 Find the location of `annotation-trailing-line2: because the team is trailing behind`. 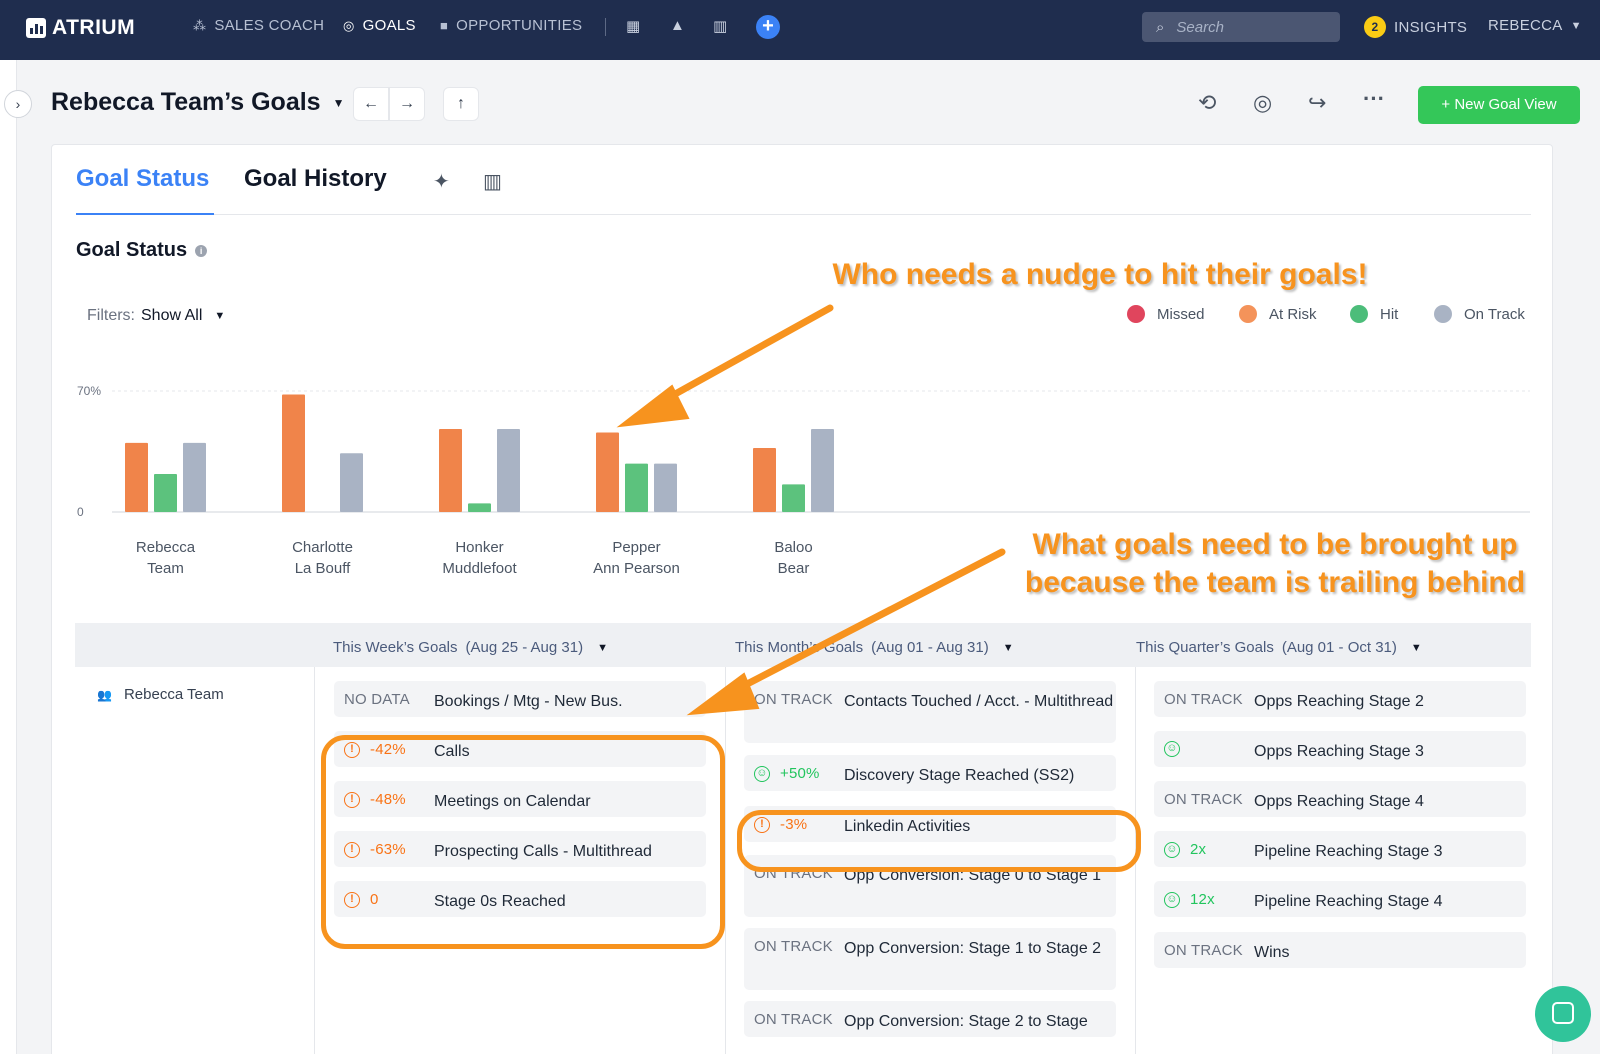

annotation-trailing-line2: because the team is trailing behind is located at coordinates (1275, 582).